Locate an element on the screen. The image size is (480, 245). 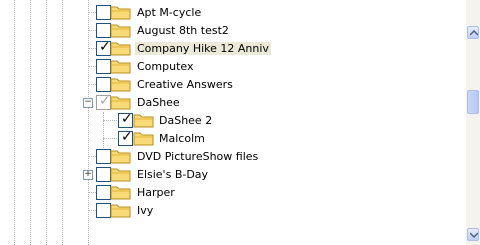
tree-item-label: August 8th test2 is located at coordinates (183, 30).